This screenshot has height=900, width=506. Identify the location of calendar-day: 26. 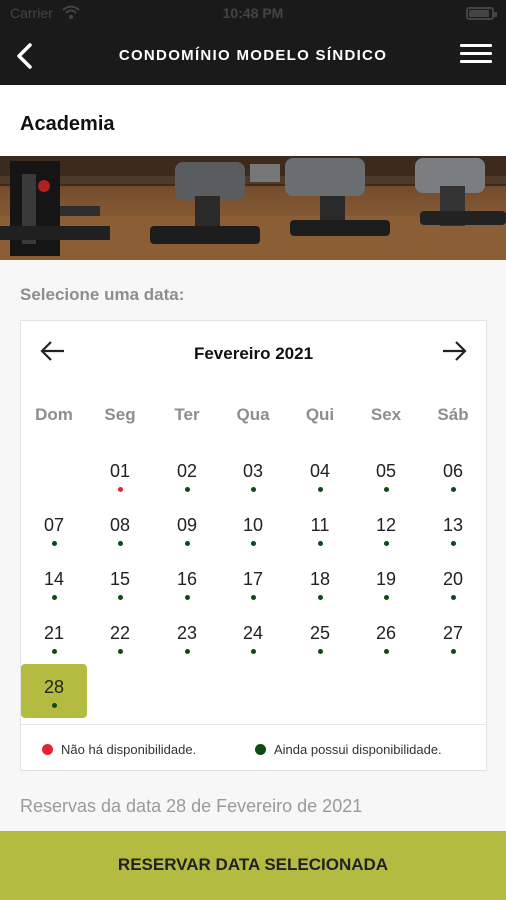
(386, 637).